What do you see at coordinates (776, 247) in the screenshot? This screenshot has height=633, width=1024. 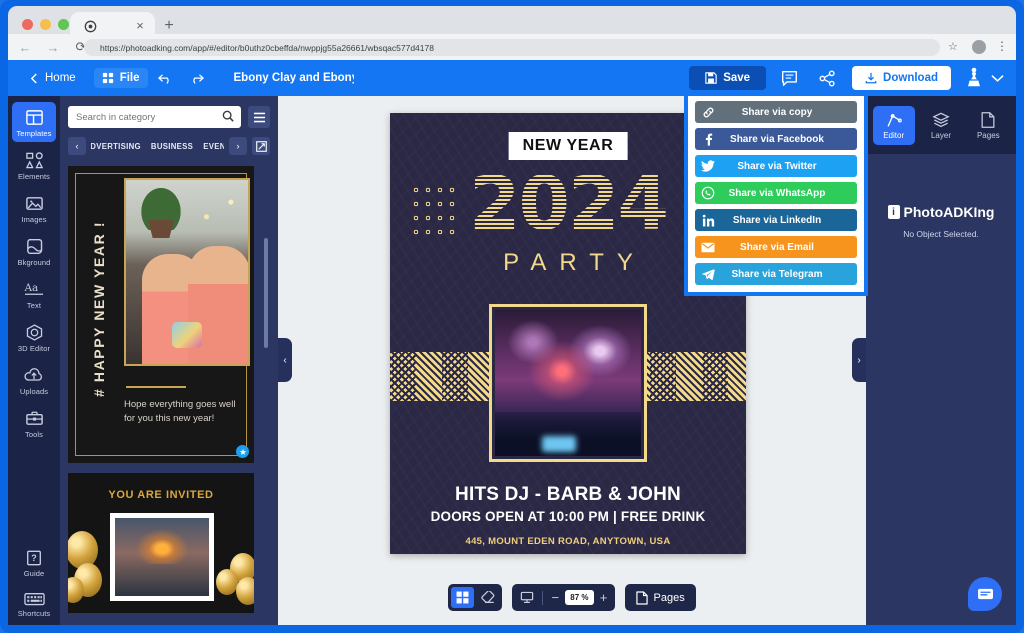 I see `share-via-email-button: Share via Email` at bounding box center [776, 247].